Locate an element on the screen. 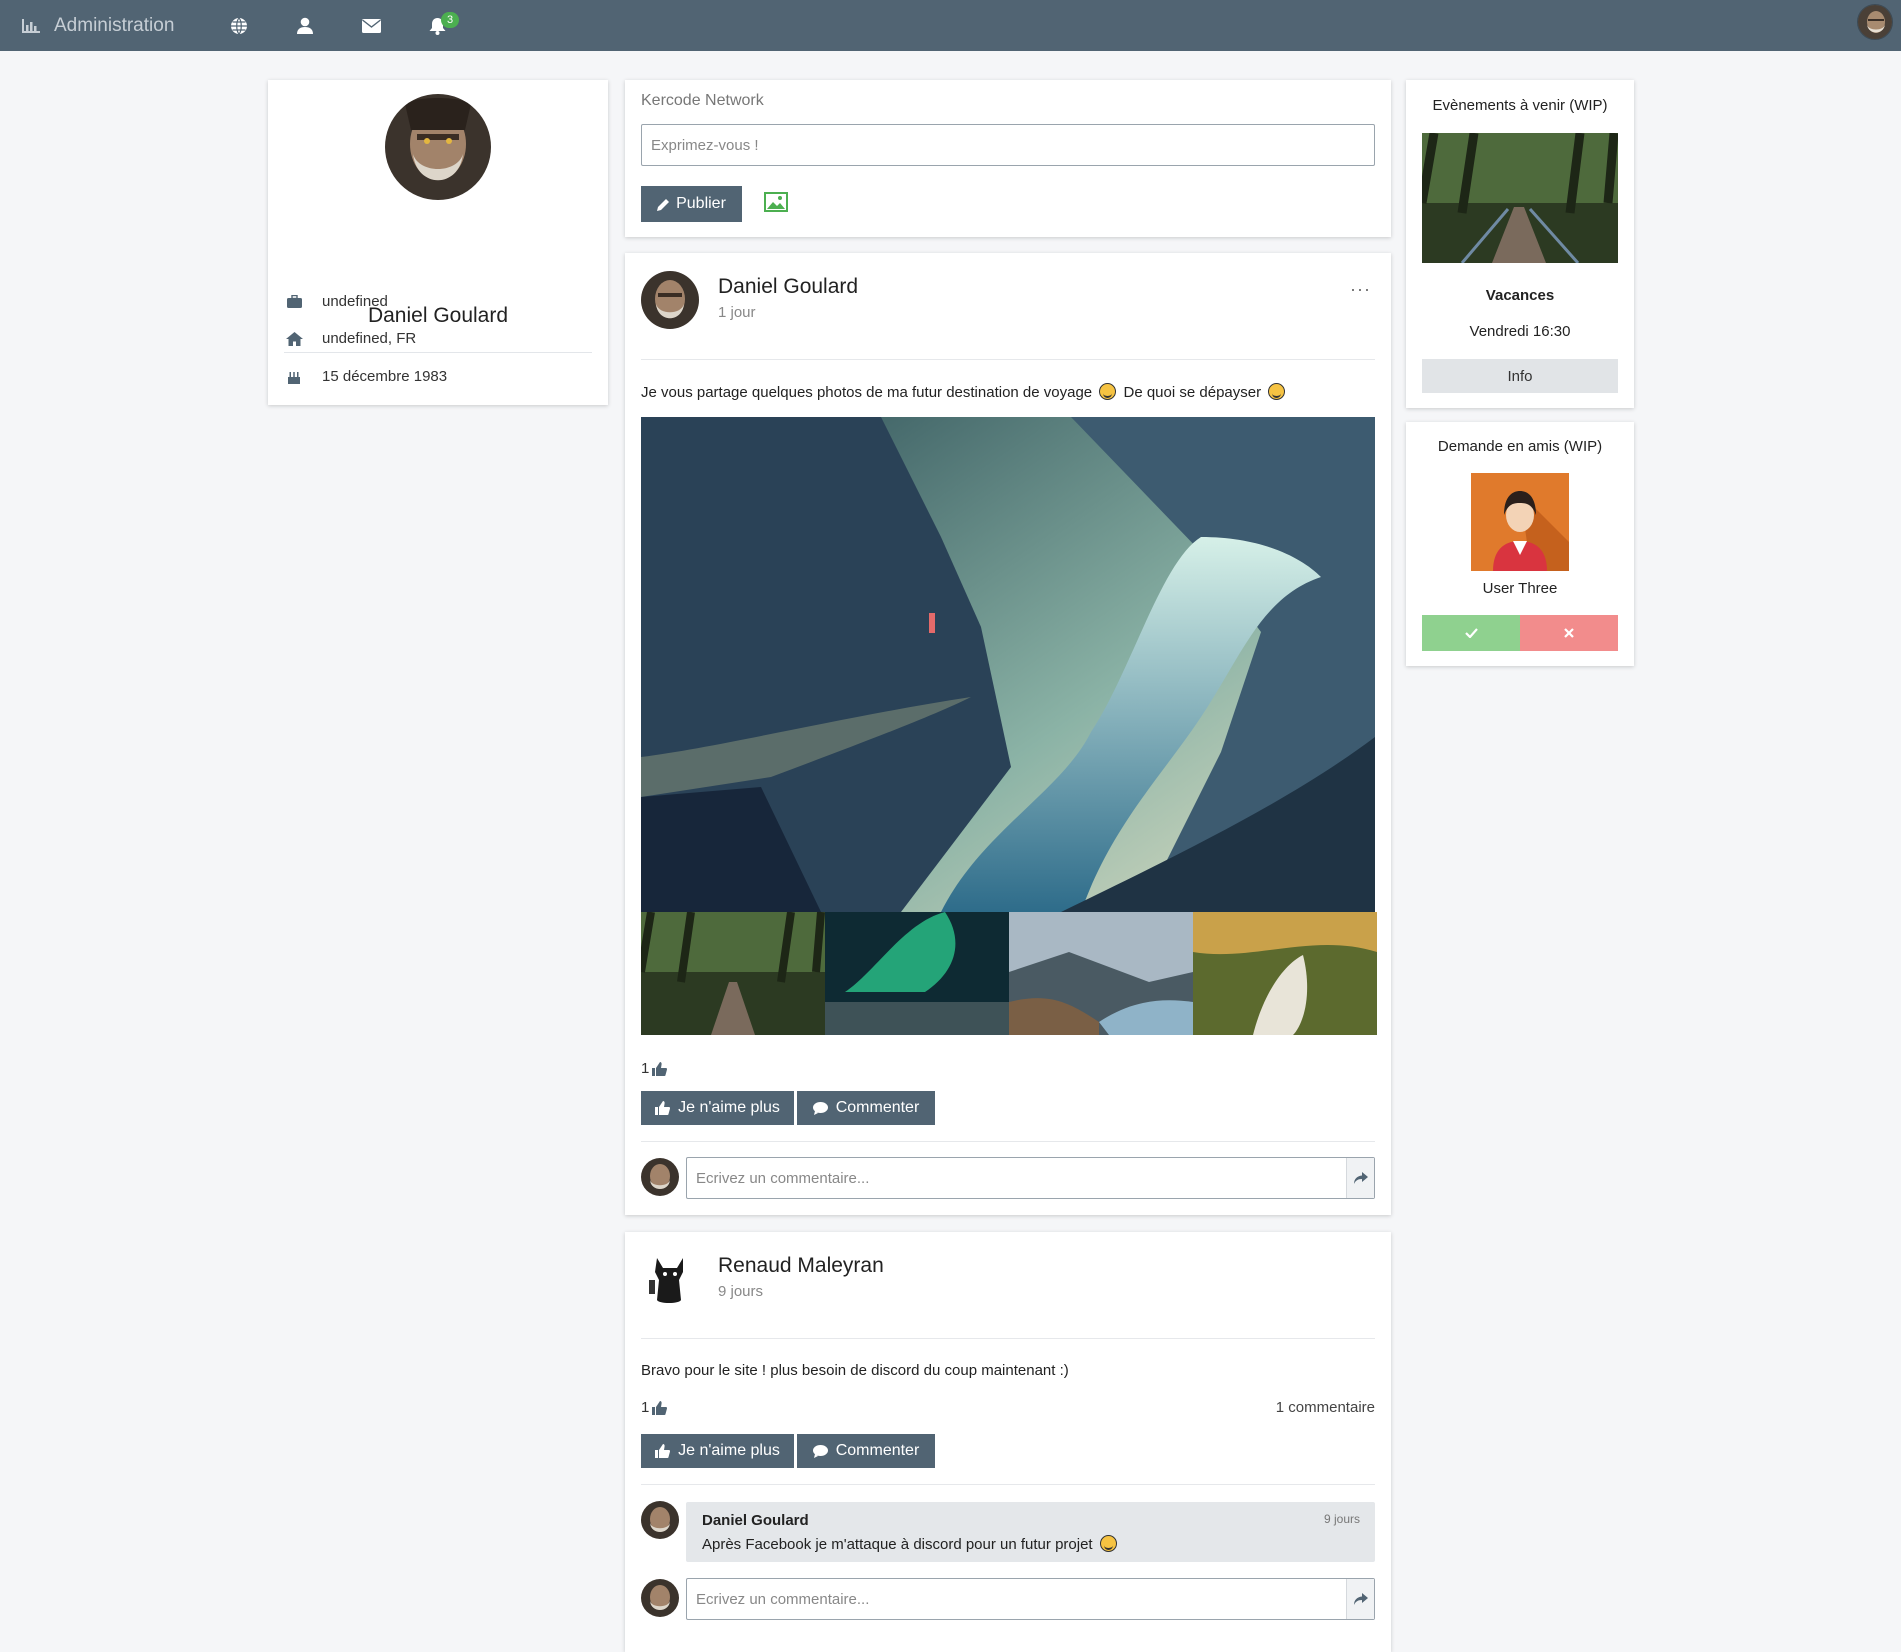 The width and height of the screenshot is (1901, 1652). home-icon is located at coordinates (294, 338).